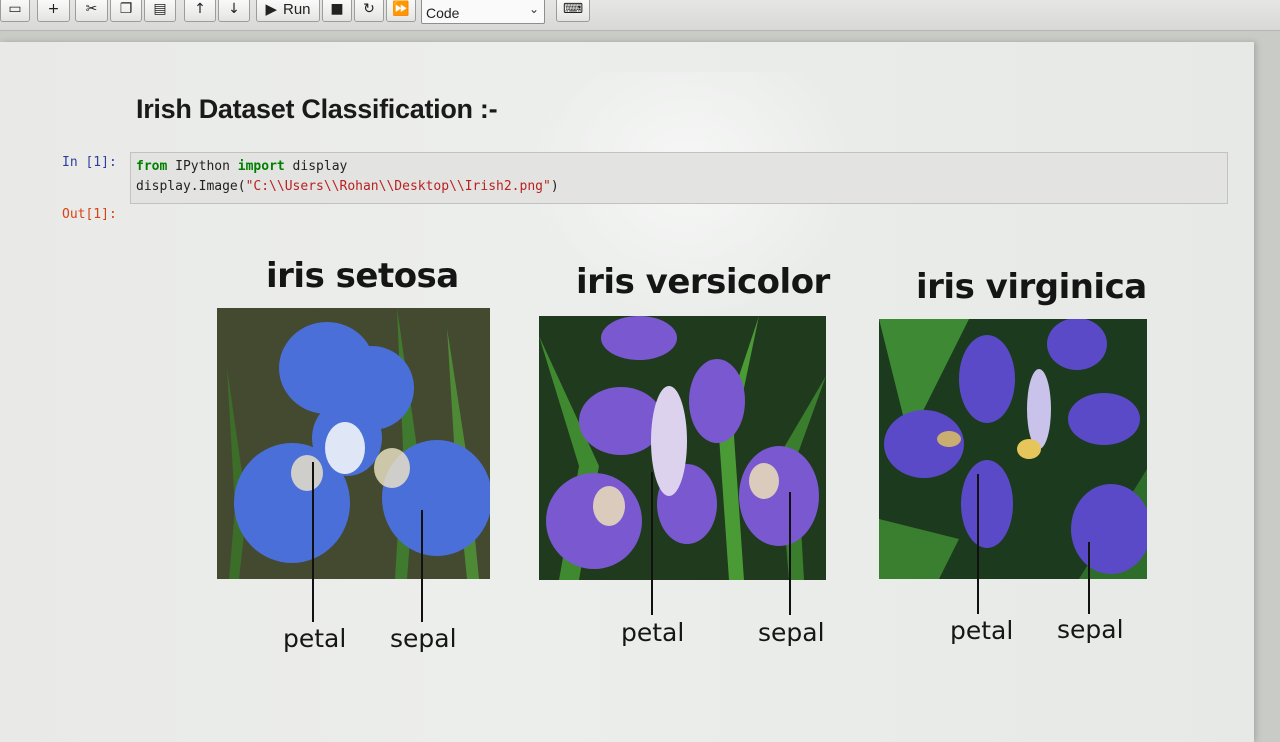 The height and width of the screenshot is (742, 1280). I want to click on input-prompt: In [1]:, so click(89, 162).